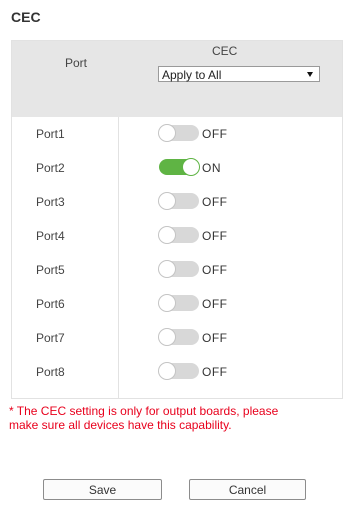 The height and width of the screenshot is (505, 361). I want to click on table-row-port6: Port6 OFF, so click(177, 304).